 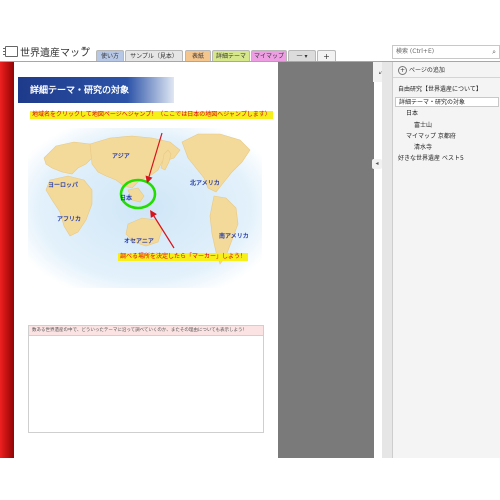 What do you see at coordinates (427, 70) in the screenshot?
I see `add-page-label: ページの追加` at bounding box center [427, 70].